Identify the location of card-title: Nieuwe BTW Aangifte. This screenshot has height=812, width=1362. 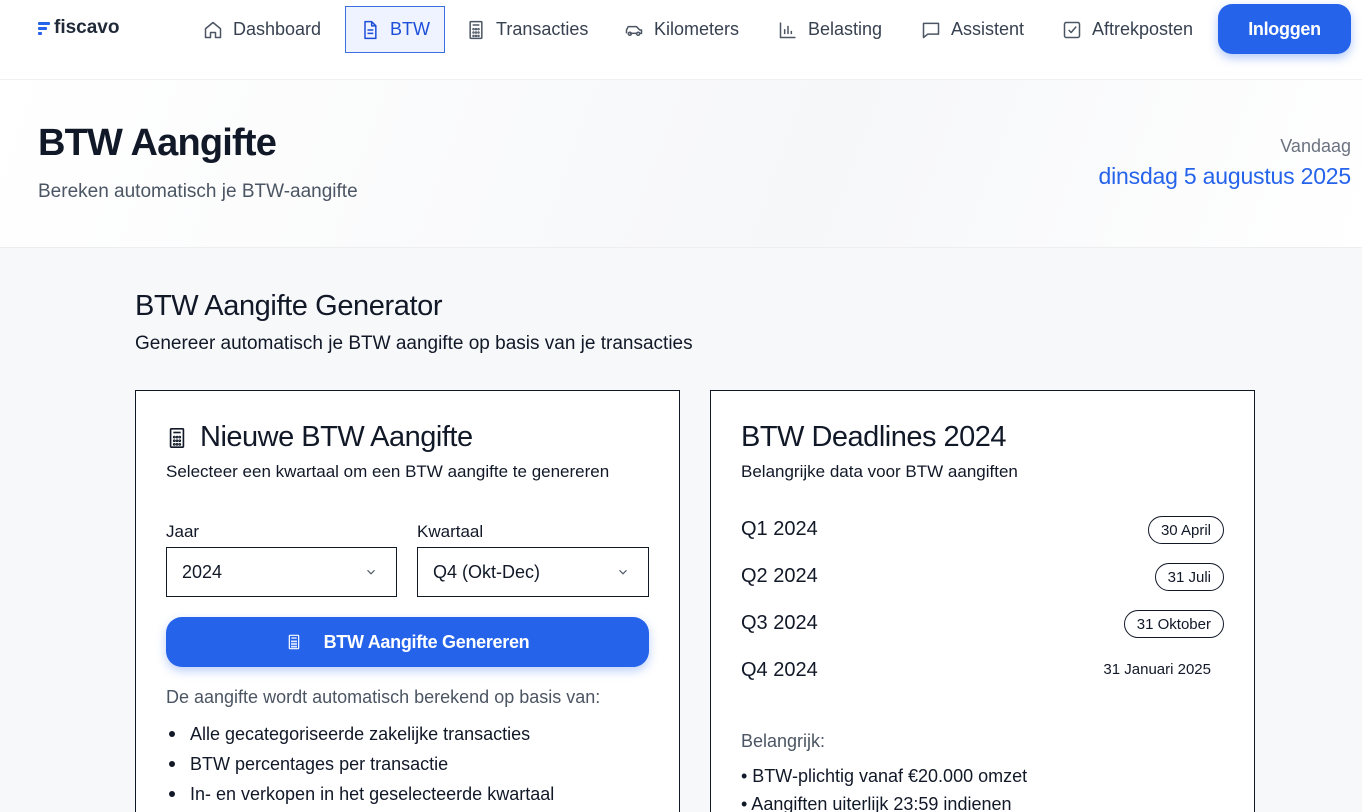
(319, 437).